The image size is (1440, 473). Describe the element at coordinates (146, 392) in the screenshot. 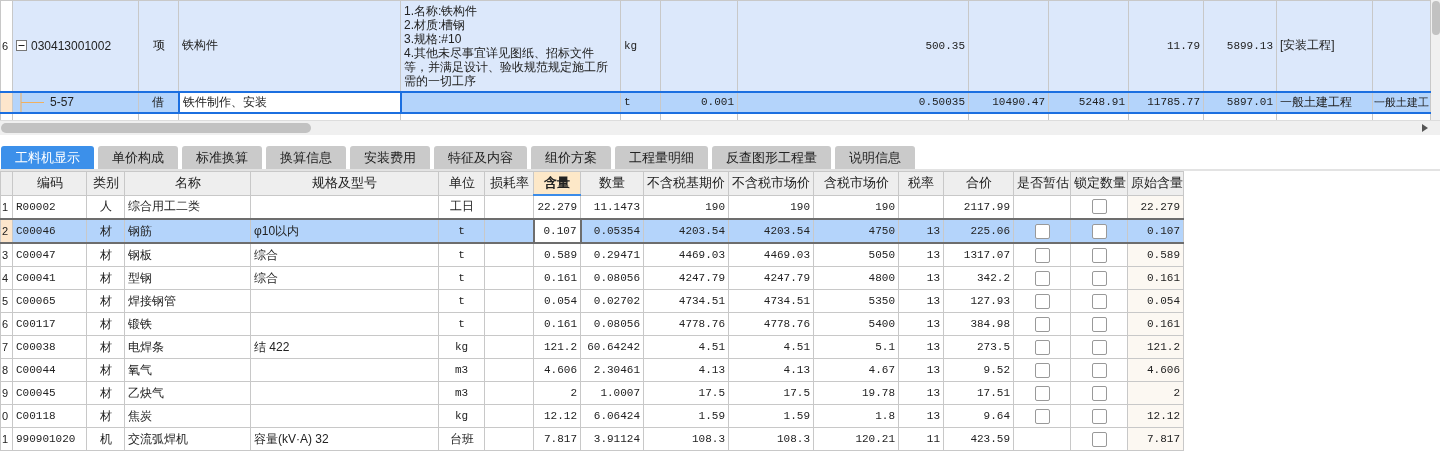

I see `table-cell: 乙炔气` at that location.